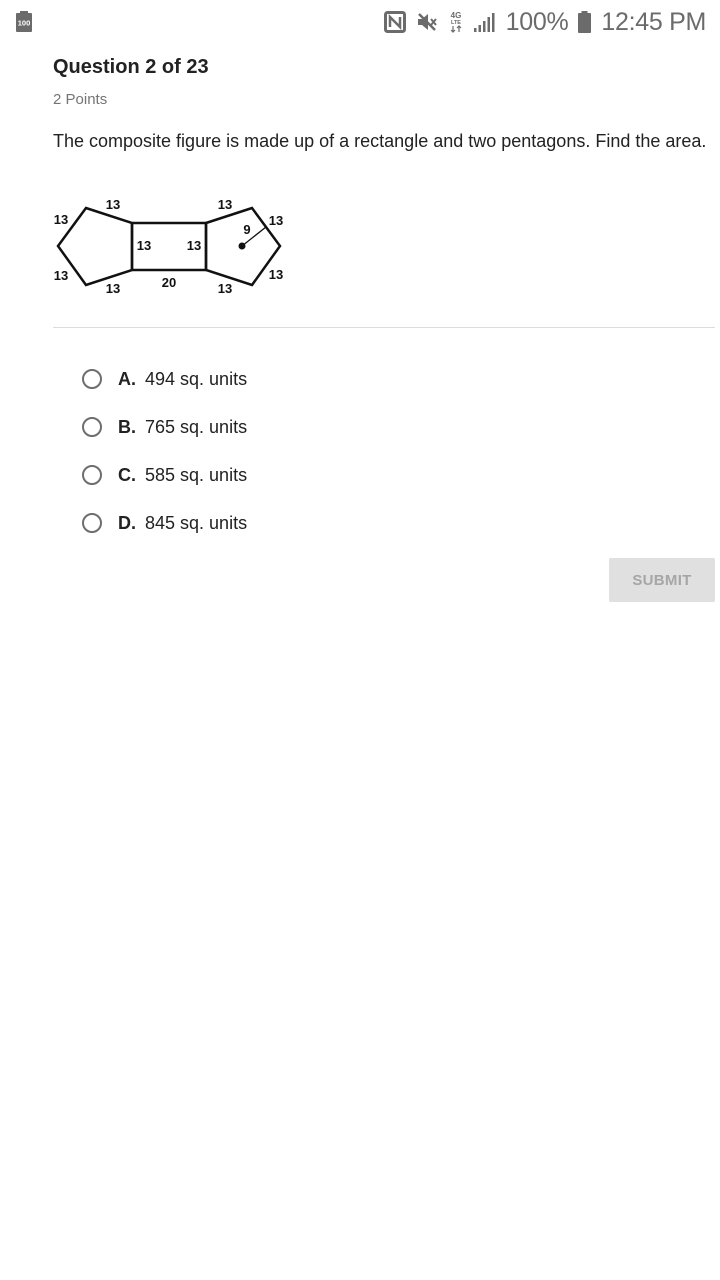  I want to click on lte-data-icon: 4G LTE, so click(456, 22).